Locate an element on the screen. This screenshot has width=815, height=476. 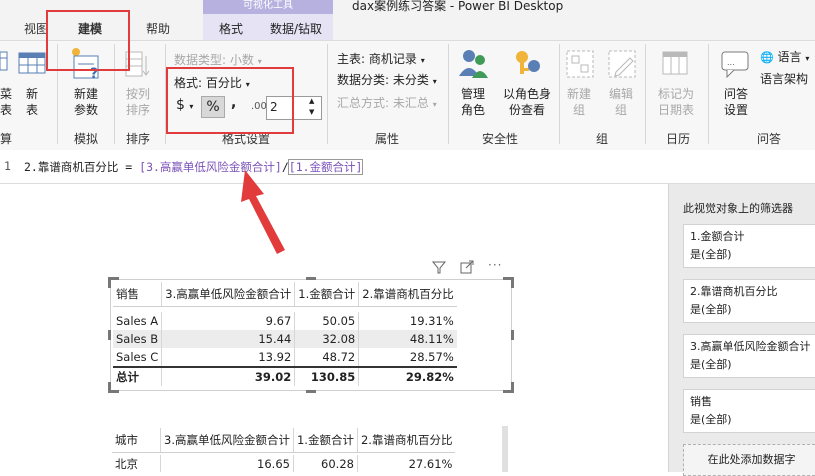
add-data-fields-dropzone: 在此处添加数据字 is located at coordinates (749, 460).